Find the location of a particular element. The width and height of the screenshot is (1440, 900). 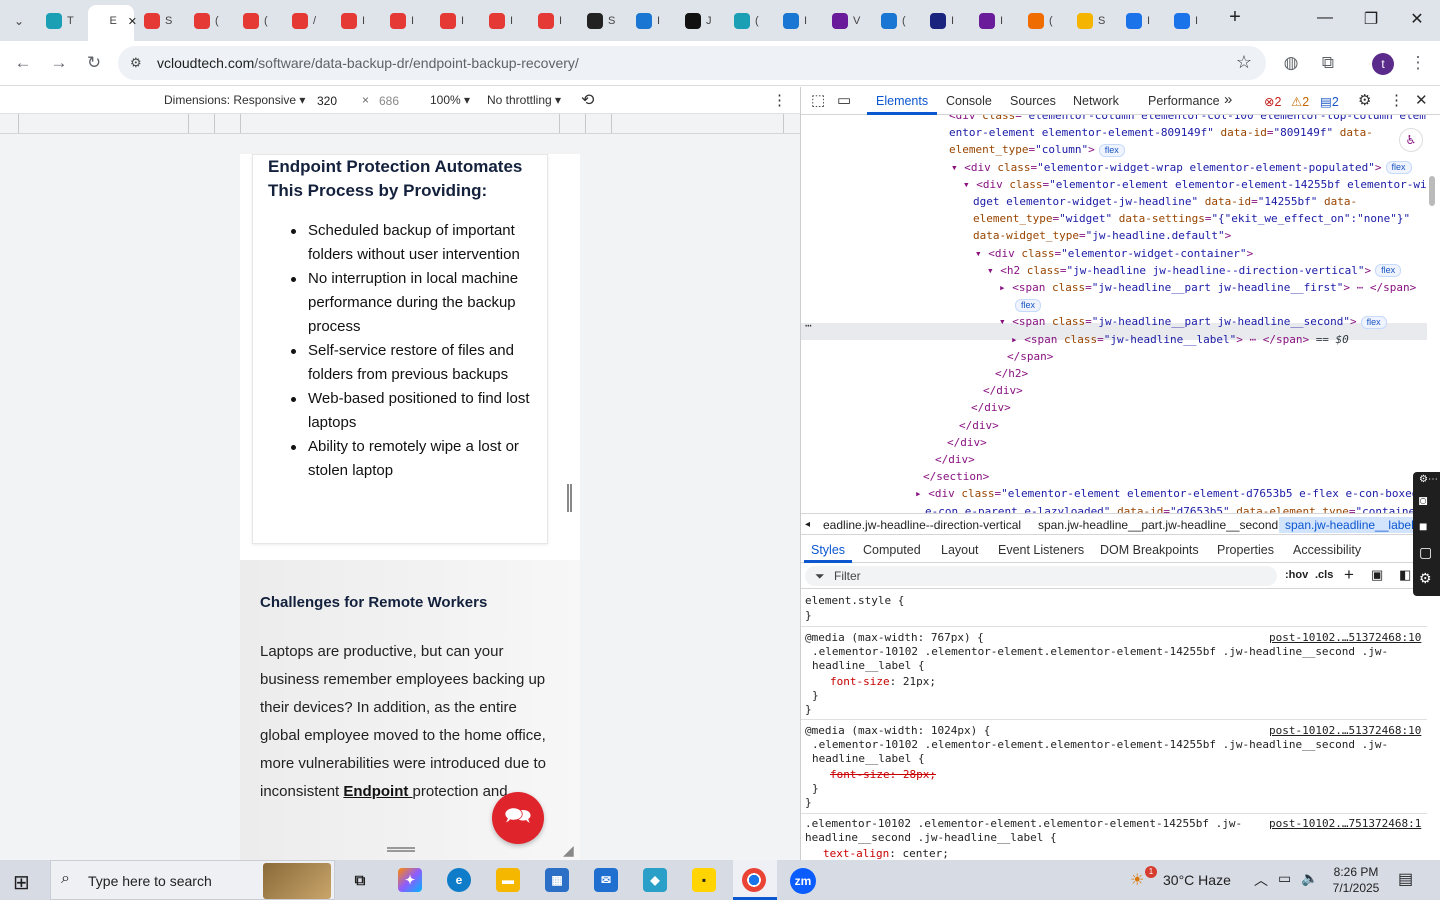

forward-icon: → is located at coordinates (59, 63).